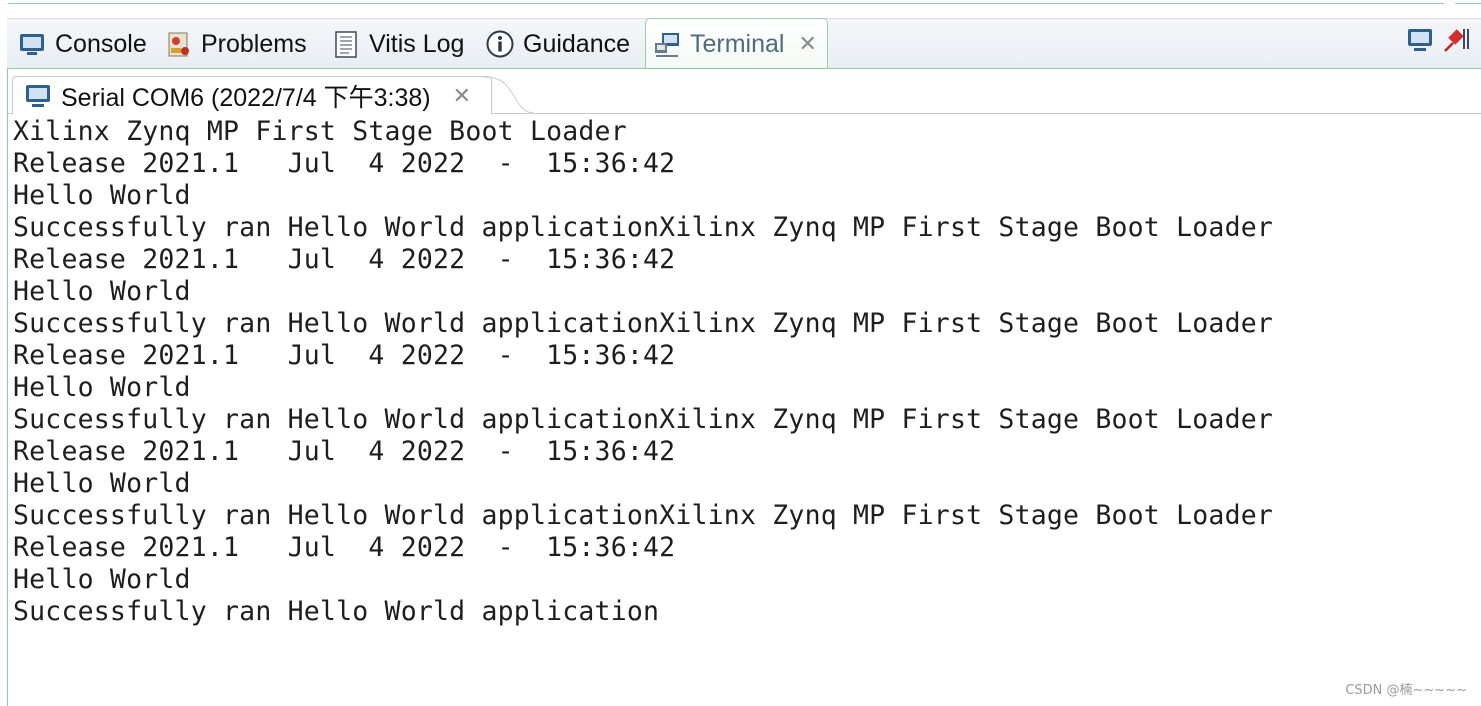 This screenshot has width=1481, height=706. Describe the element at coordinates (509, 95) in the screenshot. I see `tab-edge-decoration` at that location.